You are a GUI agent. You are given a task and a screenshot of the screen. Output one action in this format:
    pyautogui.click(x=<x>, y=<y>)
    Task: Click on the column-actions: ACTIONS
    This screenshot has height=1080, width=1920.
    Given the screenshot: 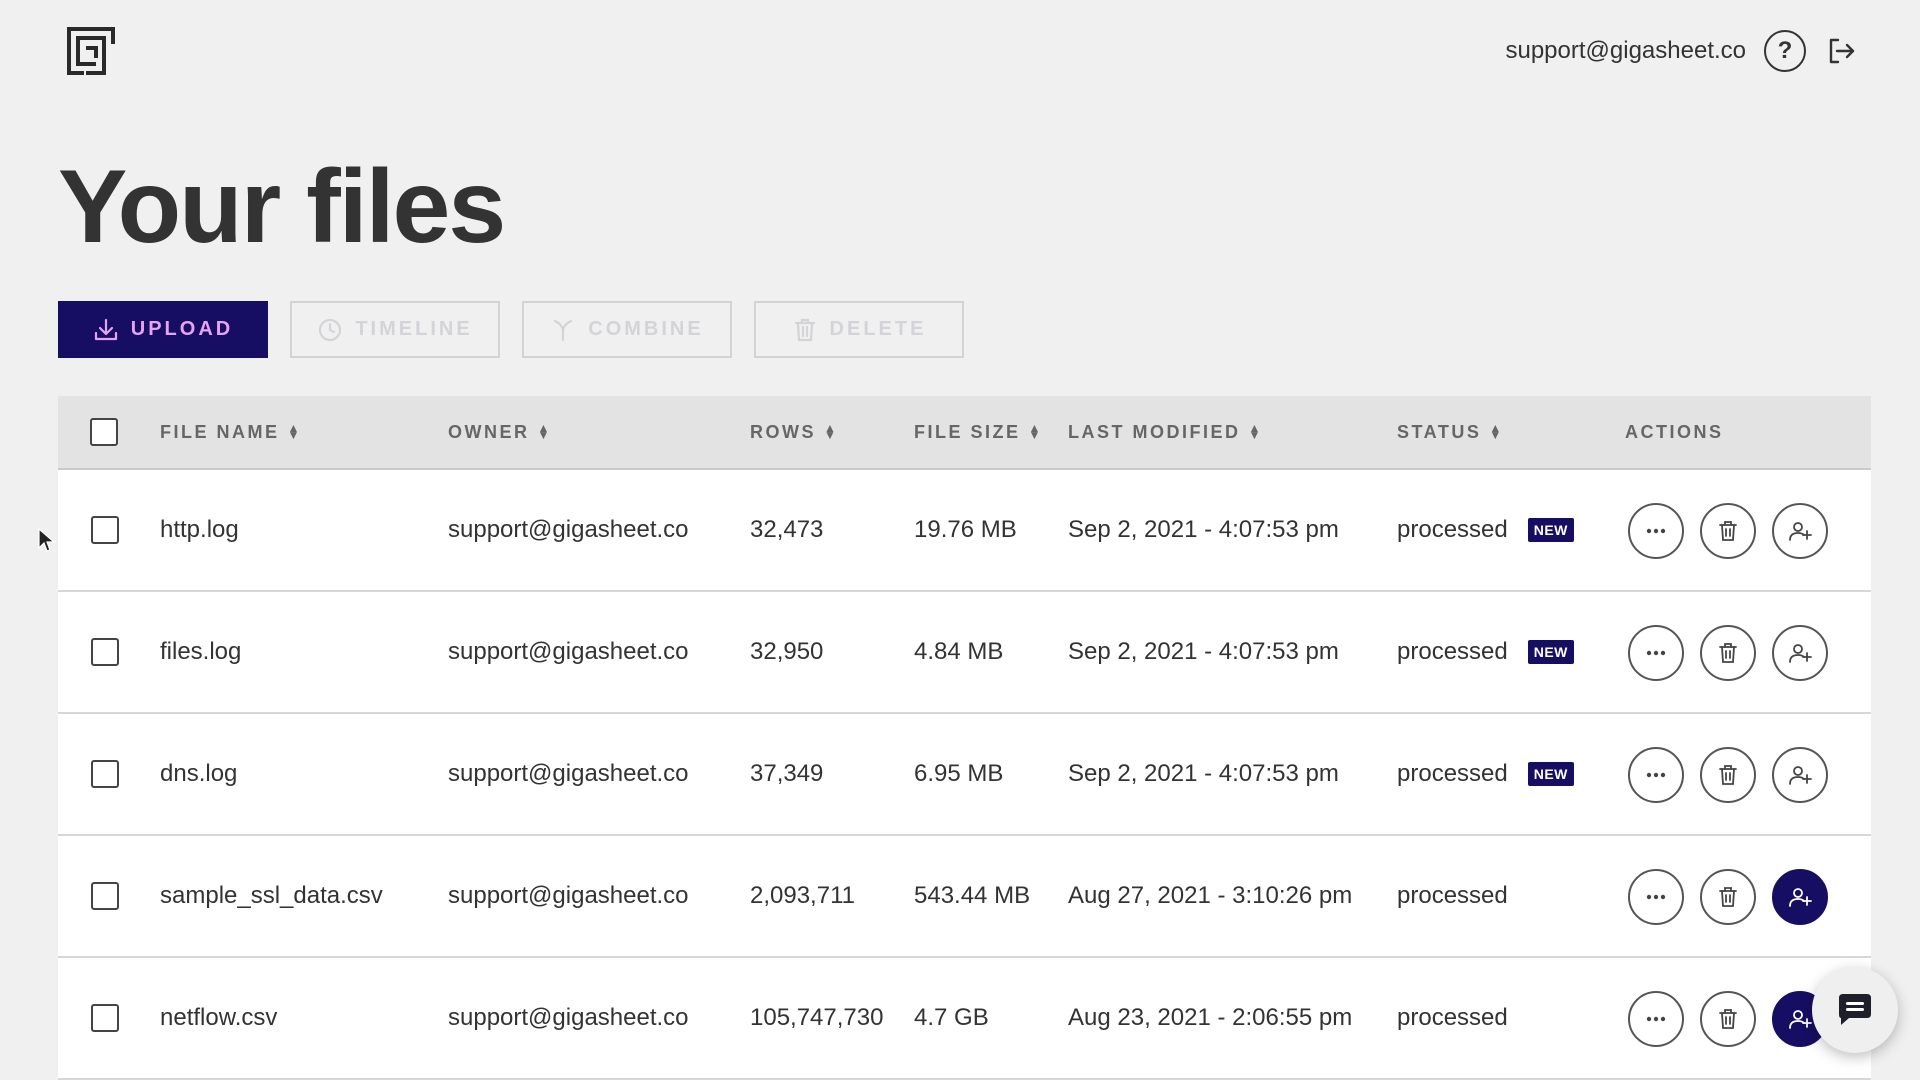 What is the action you would take?
    pyautogui.click(x=1674, y=432)
    